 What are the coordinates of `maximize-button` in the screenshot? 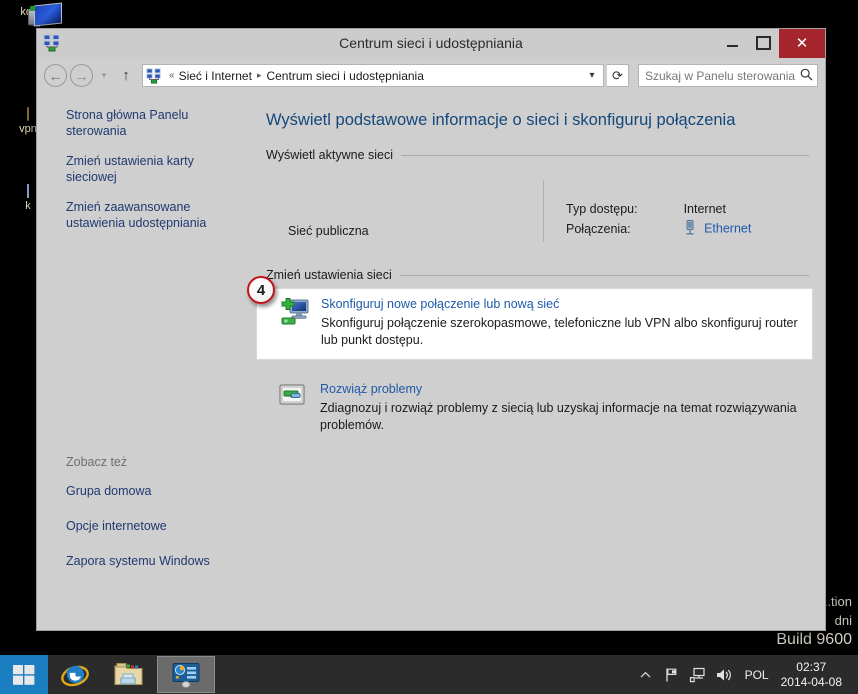 It's located at (763, 43).